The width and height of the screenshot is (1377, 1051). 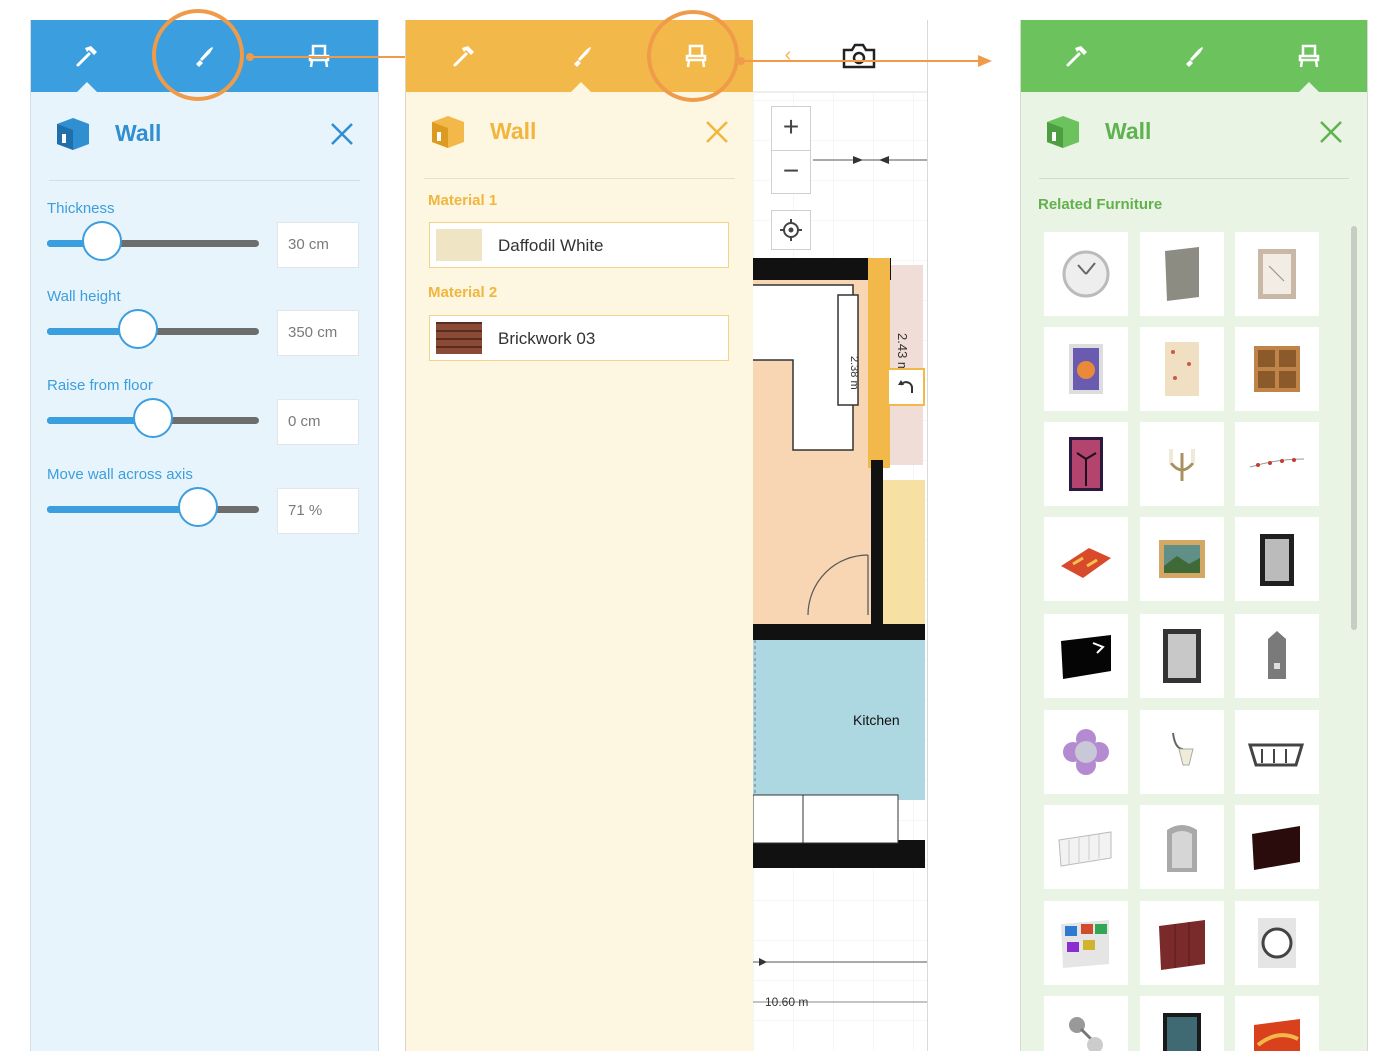 What do you see at coordinates (619, 60) in the screenshot?
I see `annotation-arrows` at bounding box center [619, 60].